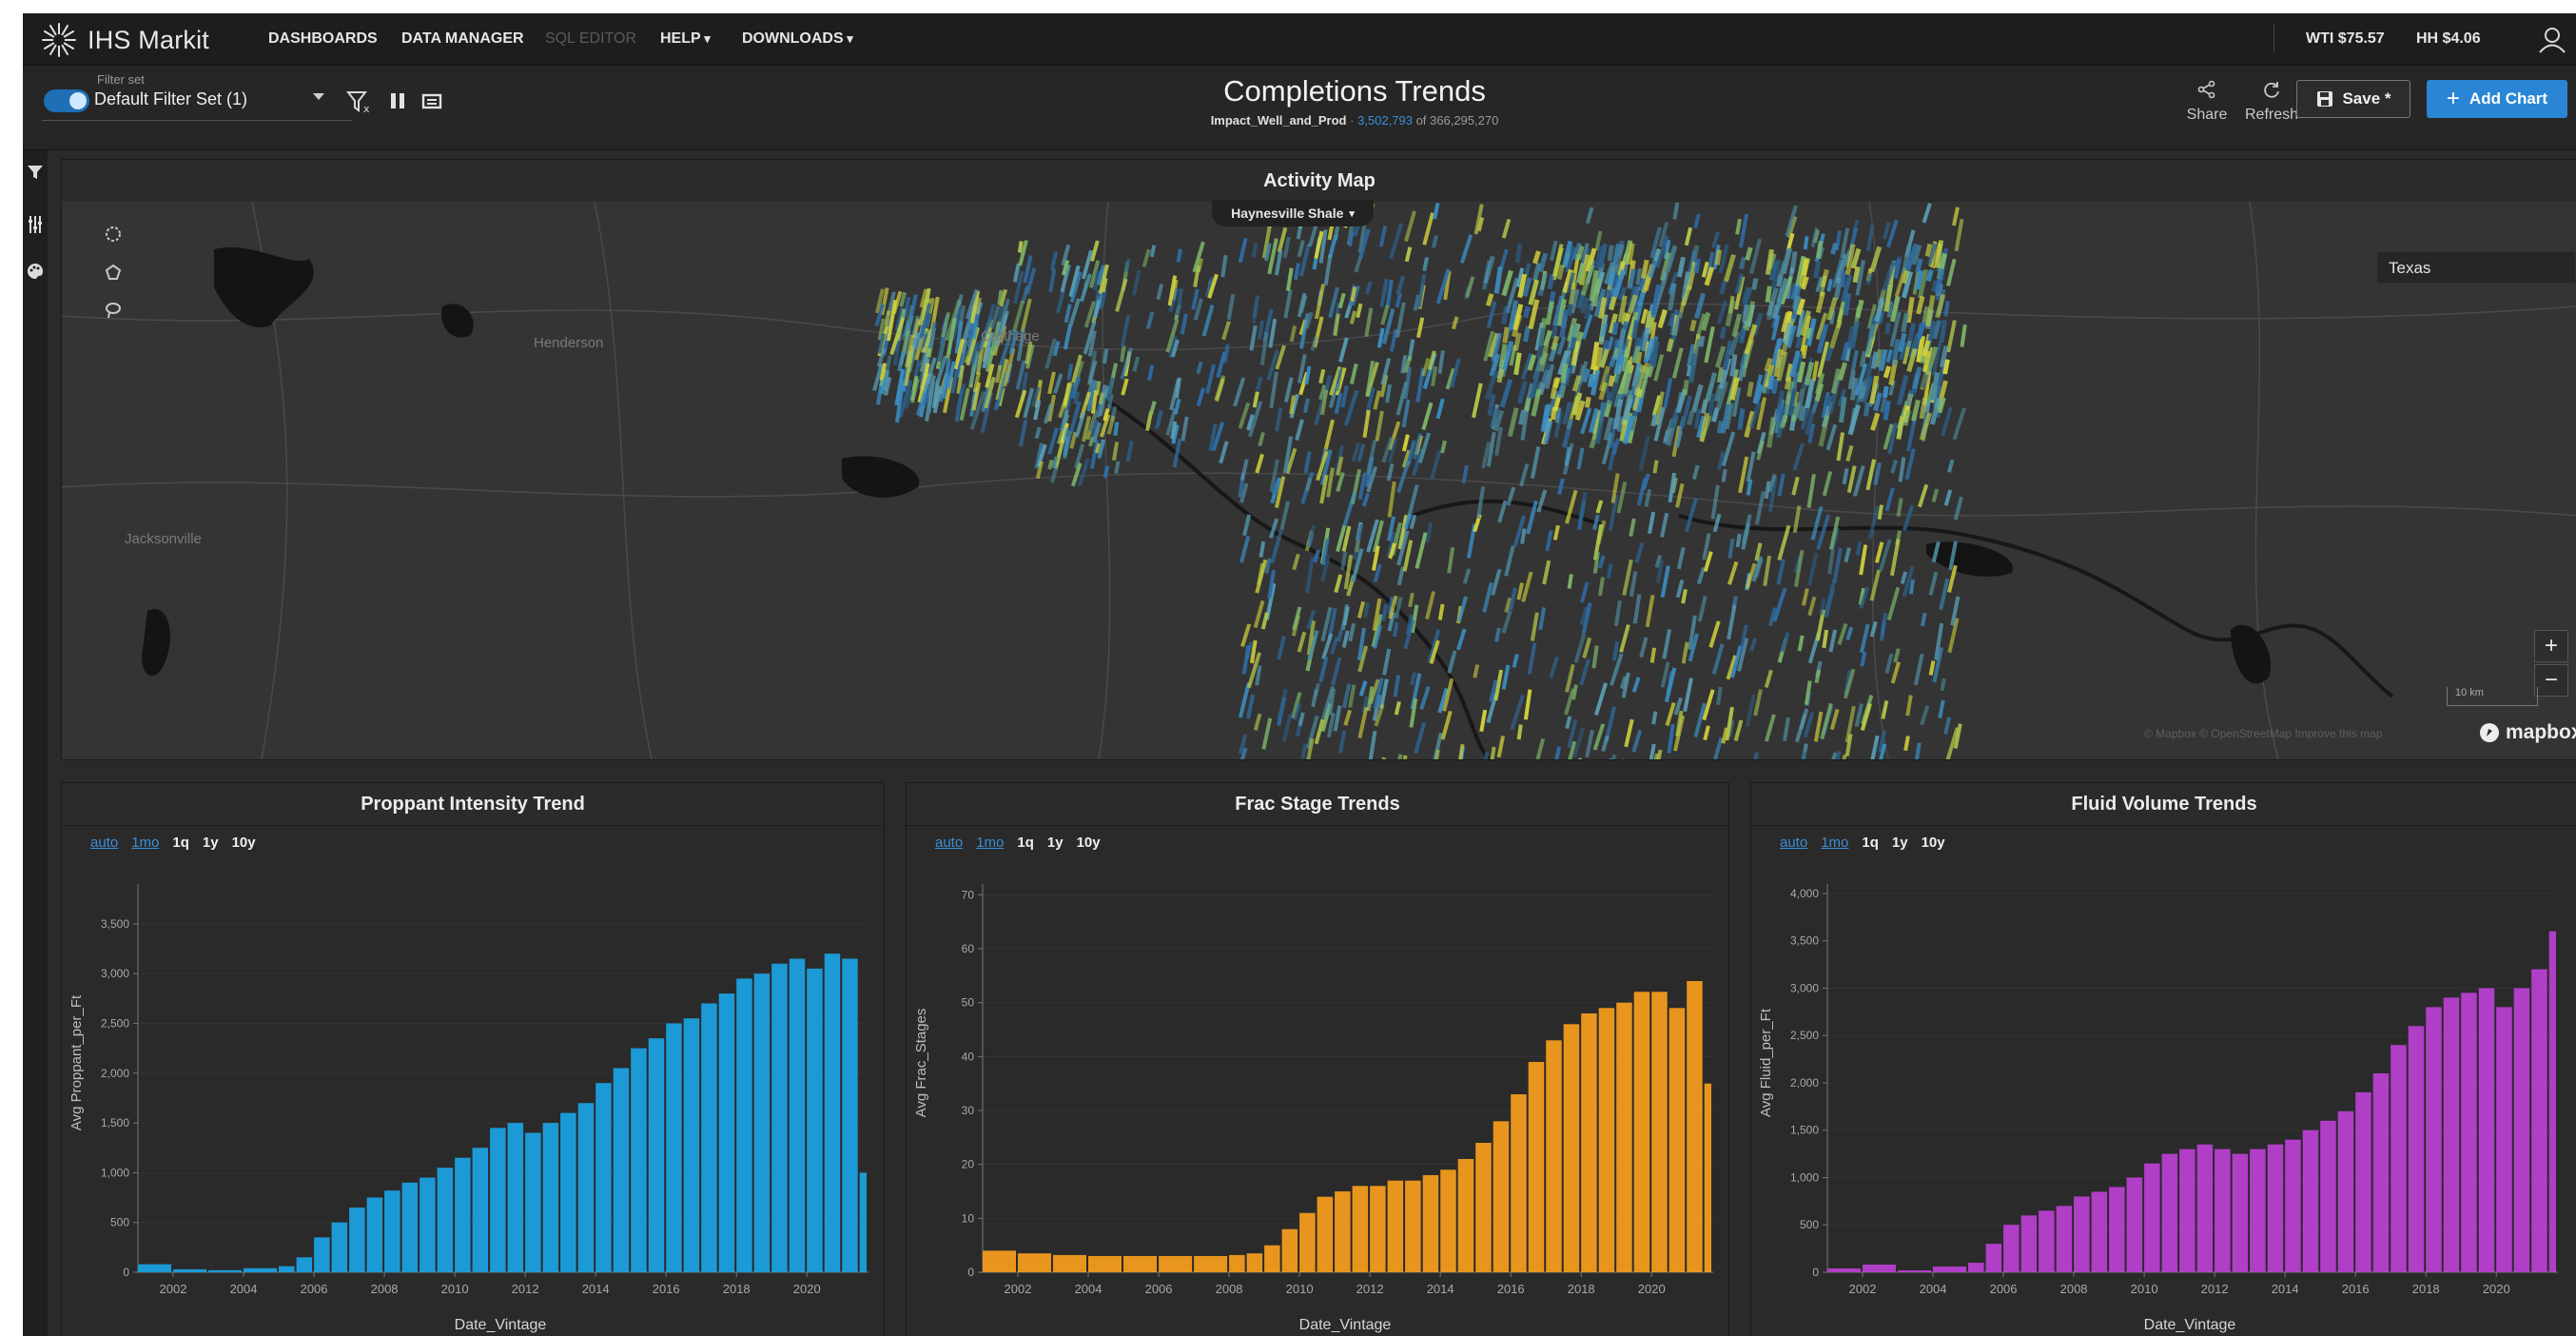  Describe the element at coordinates (114, 235) in the screenshot. I see `circle-draw-icon` at that location.